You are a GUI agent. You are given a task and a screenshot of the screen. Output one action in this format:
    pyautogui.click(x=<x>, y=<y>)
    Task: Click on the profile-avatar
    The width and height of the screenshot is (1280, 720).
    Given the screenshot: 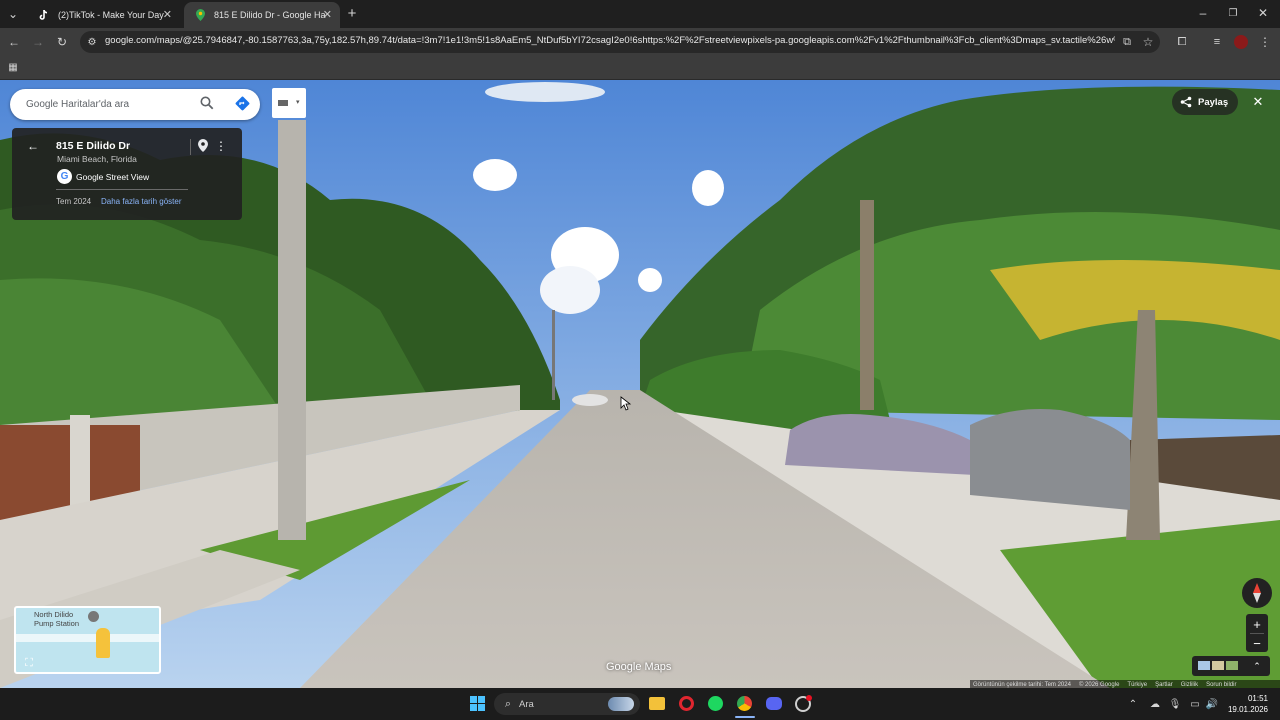 What is the action you would take?
    pyautogui.click(x=1241, y=42)
    